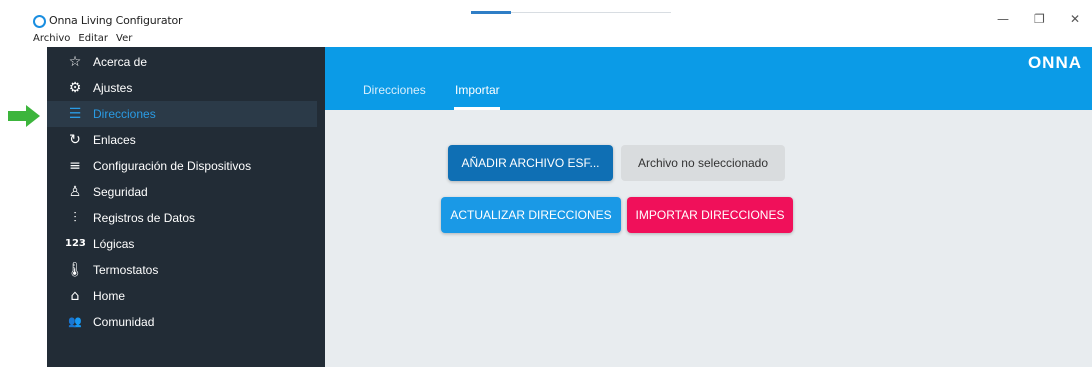 This screenshot has width=1092, height=367. What do you see at coordinates (126, 270) in the screenshot?
I see `sidebar-item-label: Termostatos` at bounding box center [126, 270].